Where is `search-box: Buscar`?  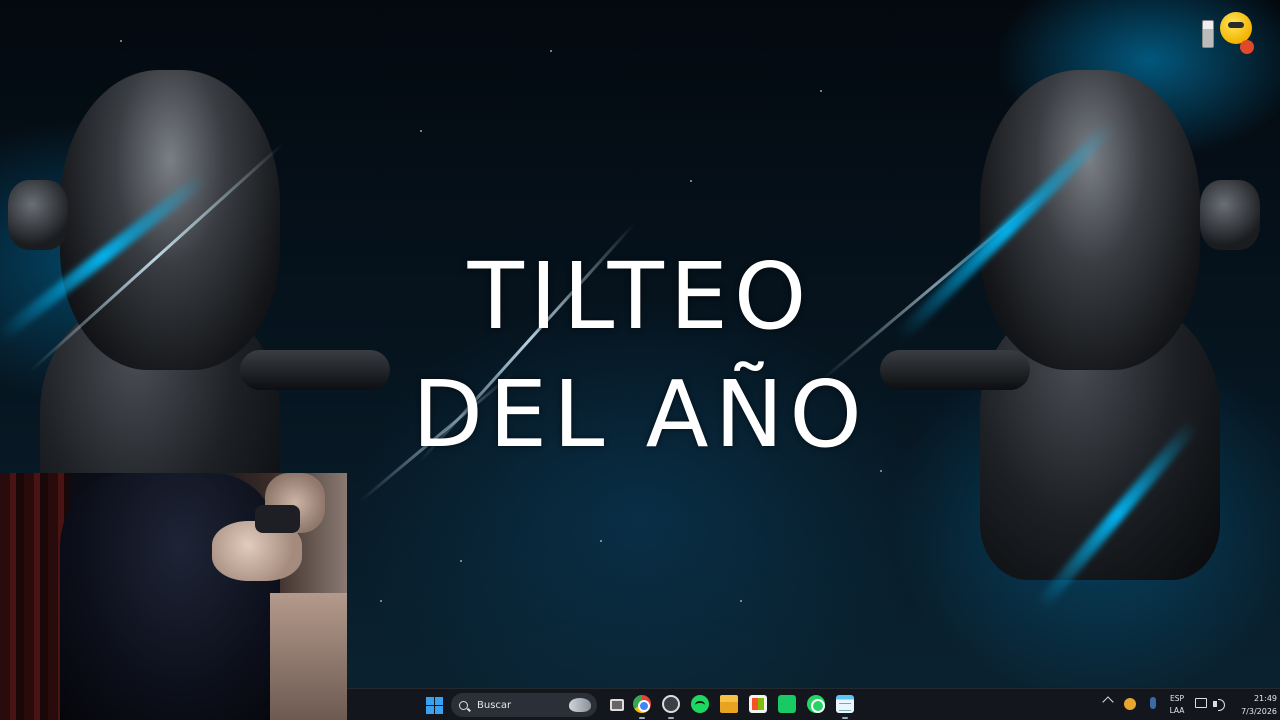
search-box: Buscar is located at coordinates (524, 705).